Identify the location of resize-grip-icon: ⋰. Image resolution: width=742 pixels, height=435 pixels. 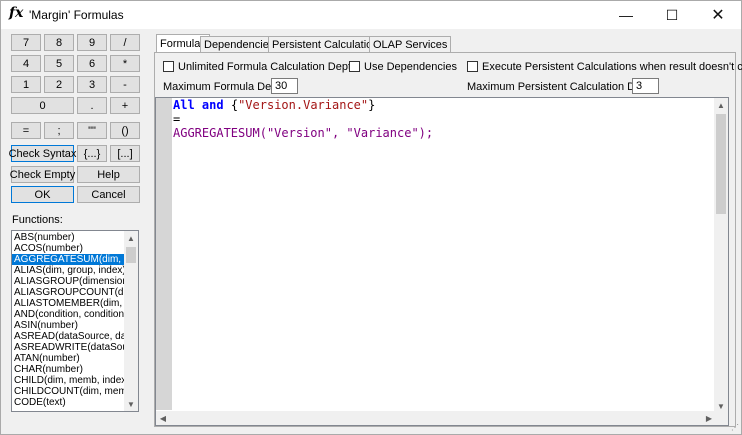
(735, 427).